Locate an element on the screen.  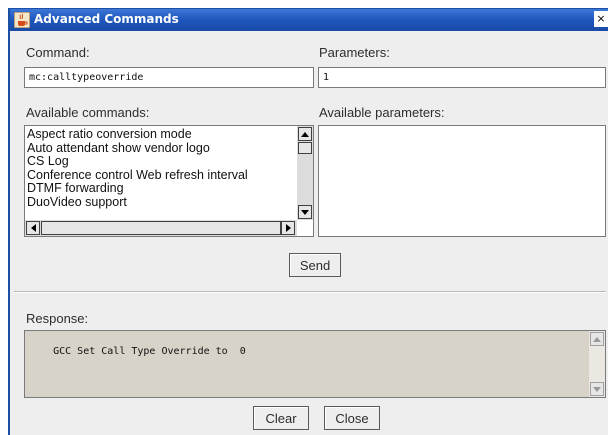
scroll-right-button is located at coordinates (288, 228).